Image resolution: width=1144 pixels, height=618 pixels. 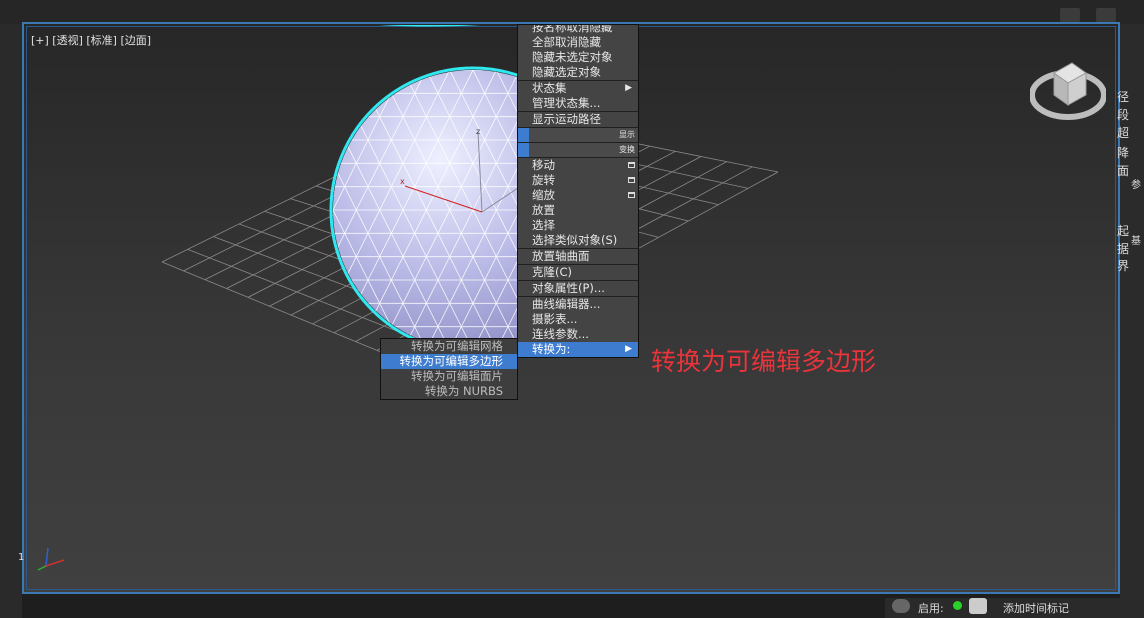 What do you see at coordinates (543, 165) in the screenshot?
I see `move-label: 移动` at bounding box center [543, 165].